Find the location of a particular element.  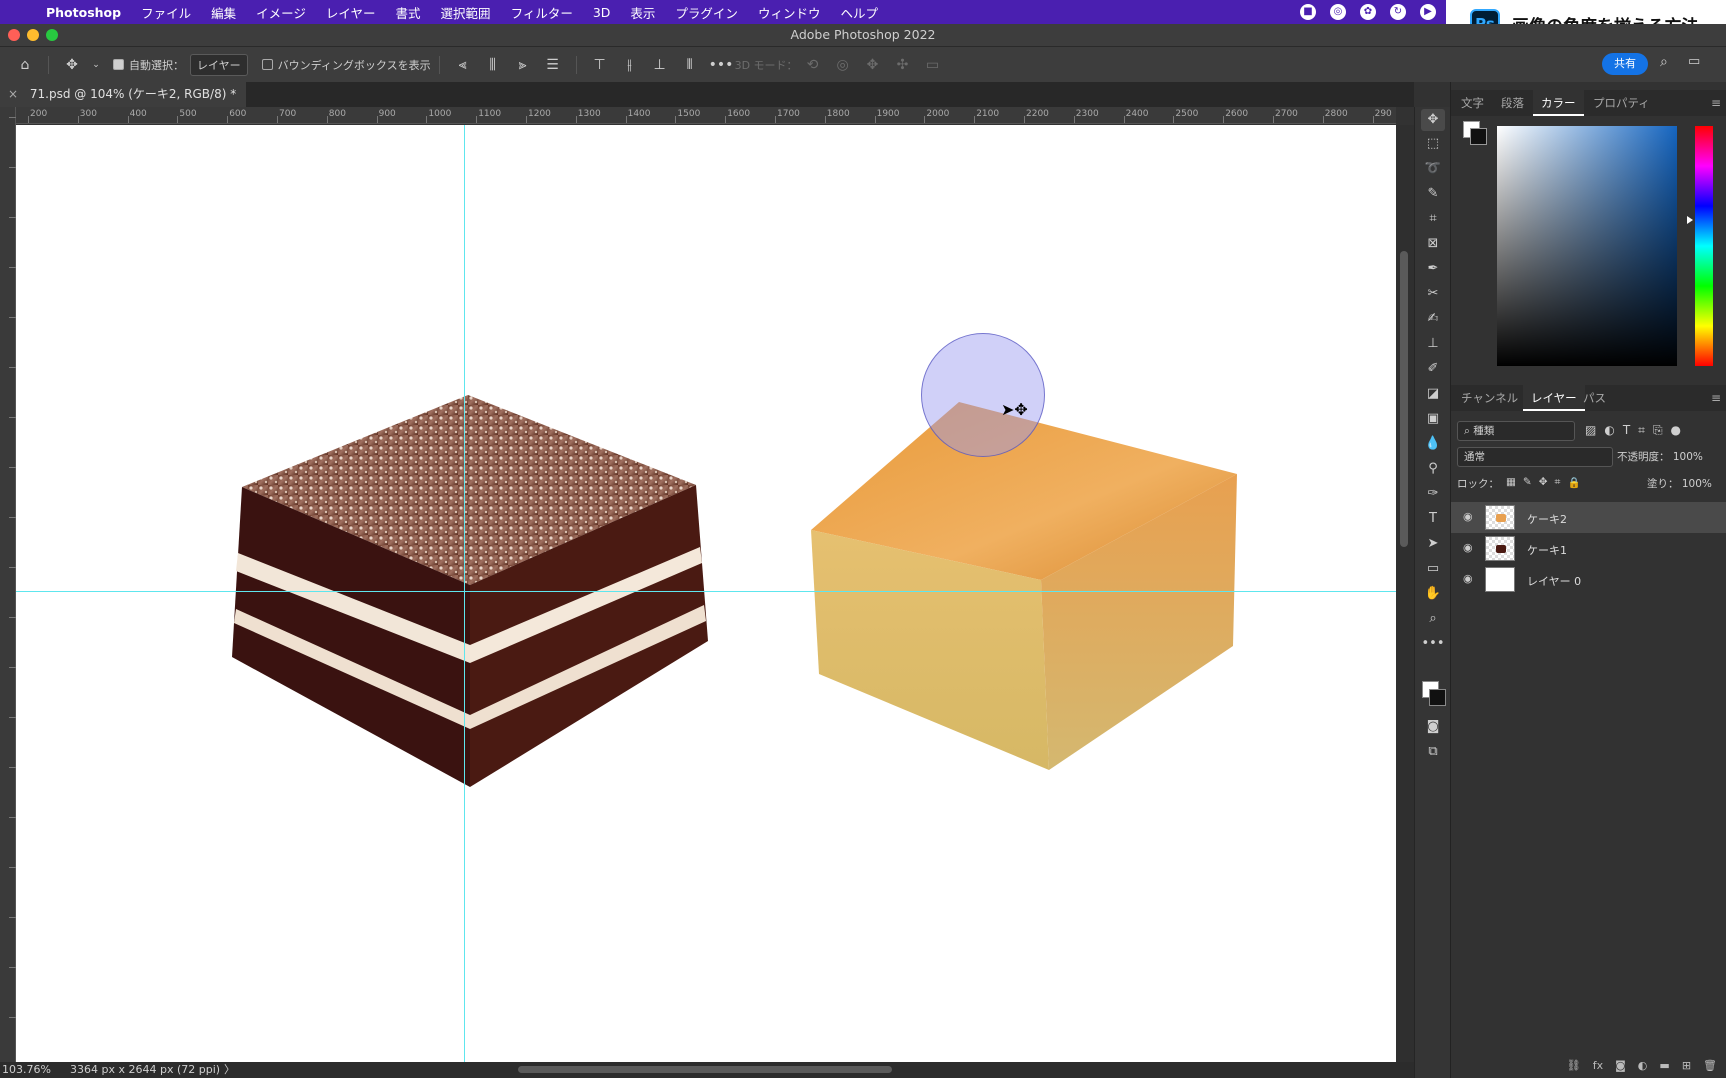

pen-tool-icon: ✑ is located at coordinates (1433, 494).